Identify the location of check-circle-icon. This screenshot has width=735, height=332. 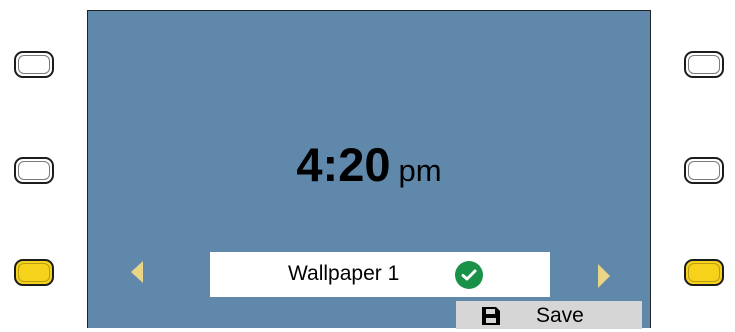
(469, 275).